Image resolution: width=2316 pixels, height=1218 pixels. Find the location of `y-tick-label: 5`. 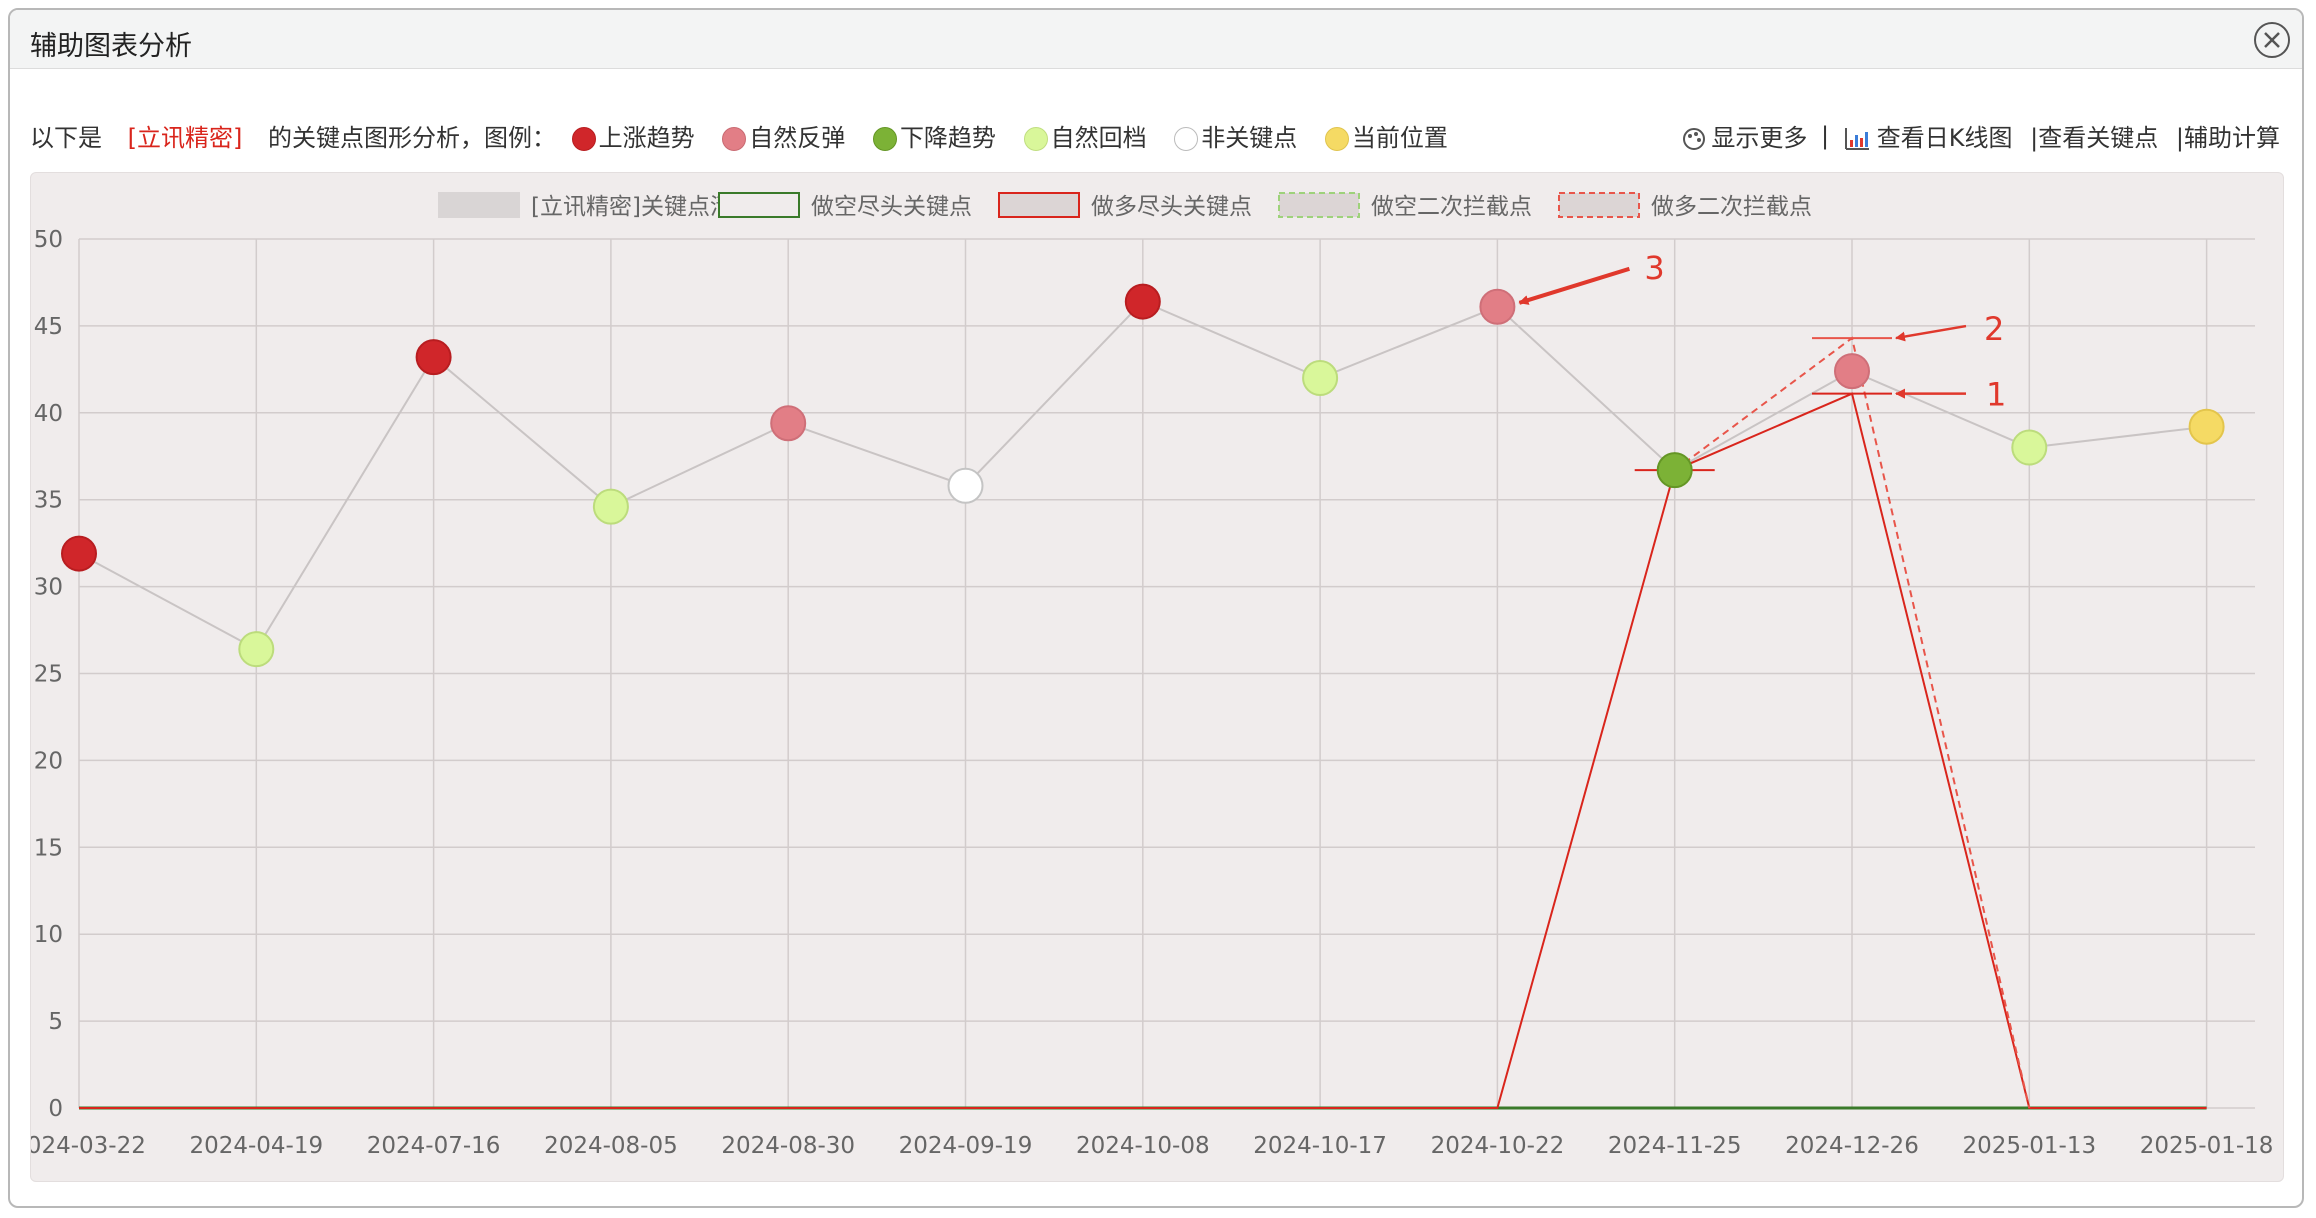

y-tick-label: 5 is located at coordinates (55, 1022).